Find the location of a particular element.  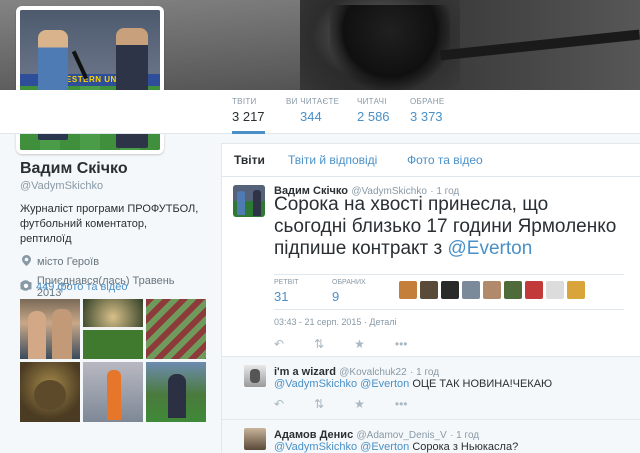

map-pin-icon is located at coordinates (26, 262).